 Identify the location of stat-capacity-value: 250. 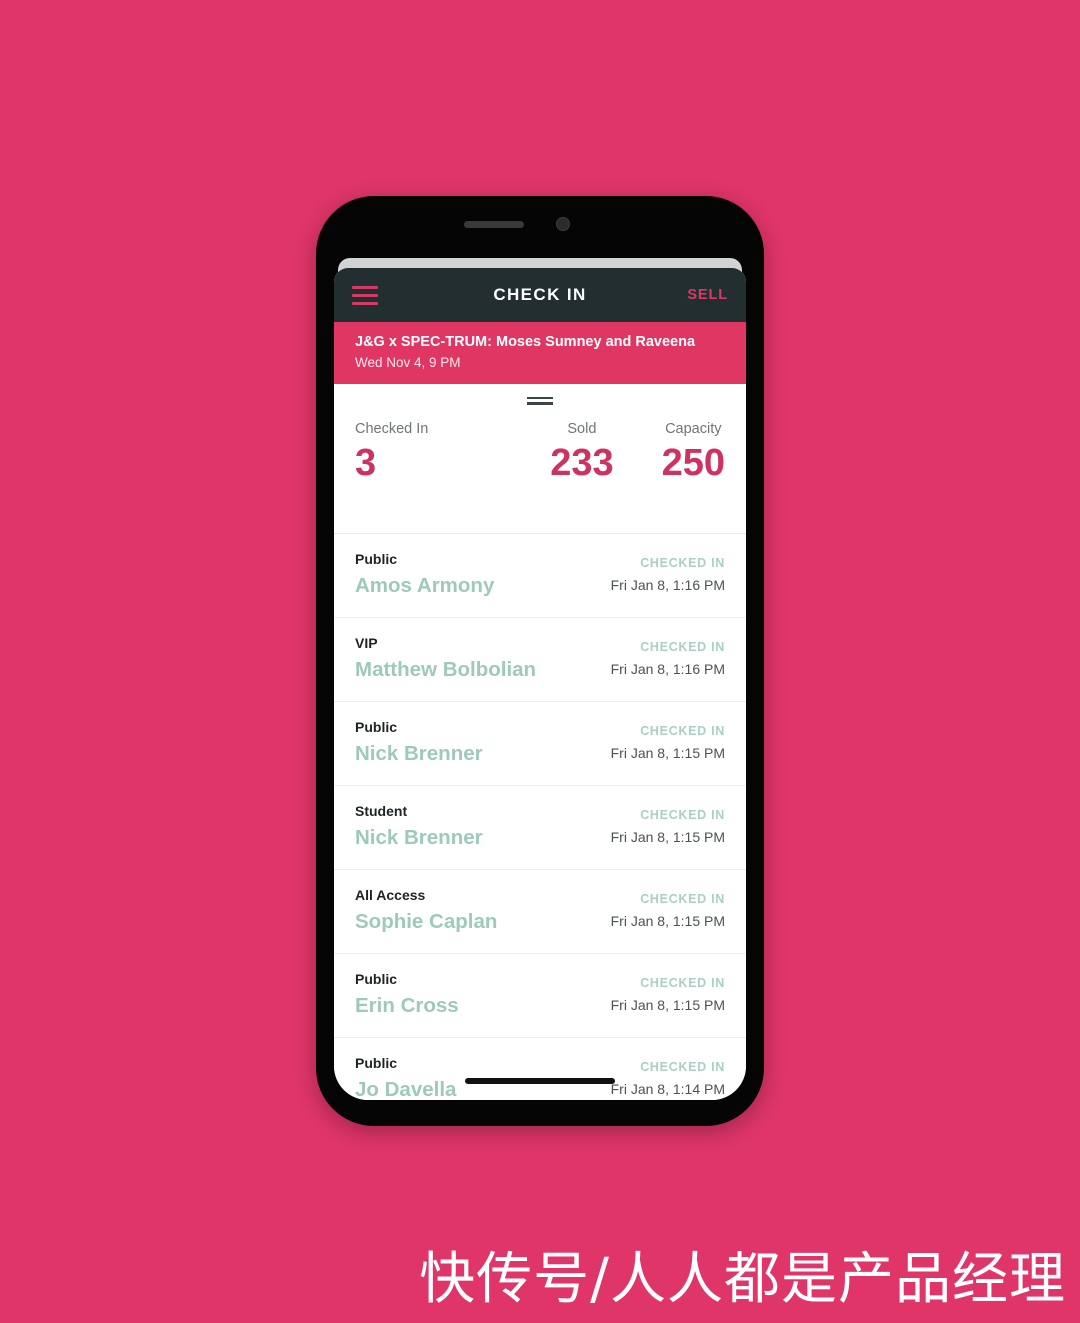
(693, 462).